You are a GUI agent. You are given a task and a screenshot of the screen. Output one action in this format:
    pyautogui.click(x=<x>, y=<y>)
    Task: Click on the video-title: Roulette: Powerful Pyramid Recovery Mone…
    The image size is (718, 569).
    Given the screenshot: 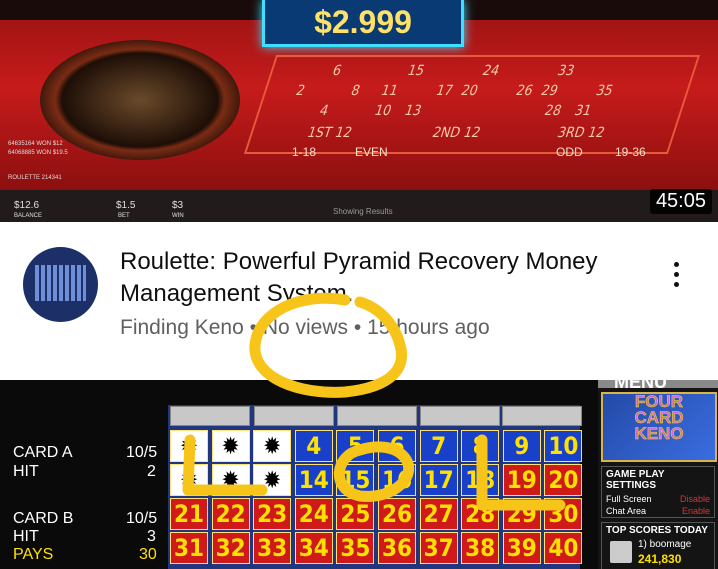 What is the action you would take?
    pyautogui.click(x=370, y=278)
    